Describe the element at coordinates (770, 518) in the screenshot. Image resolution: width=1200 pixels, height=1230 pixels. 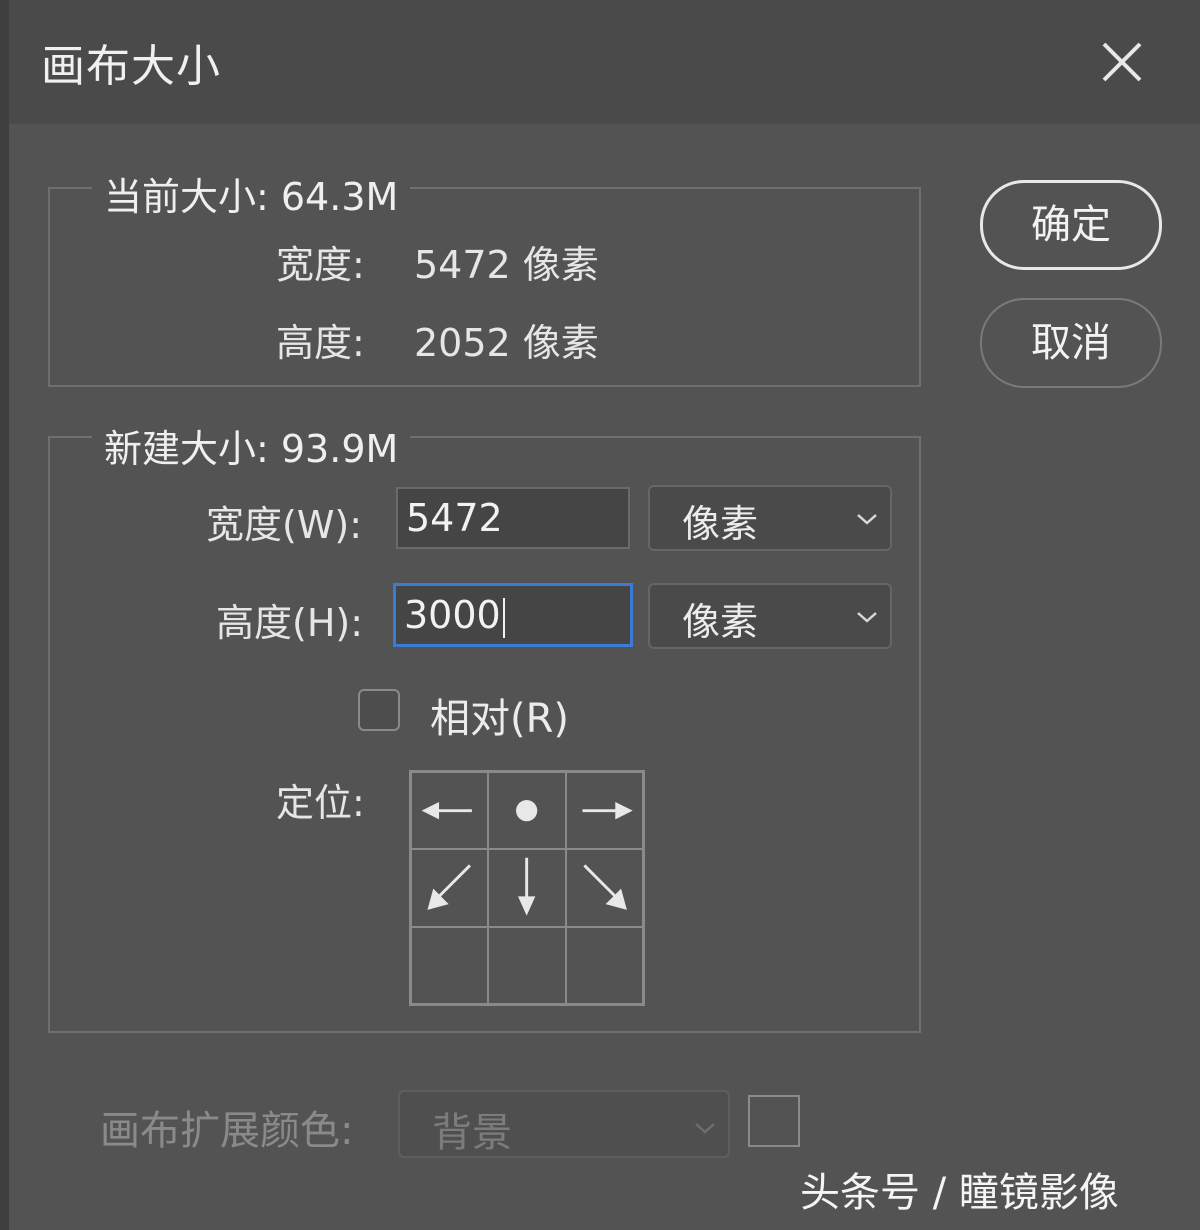
I see `width-unit-select: 像素` at that location.